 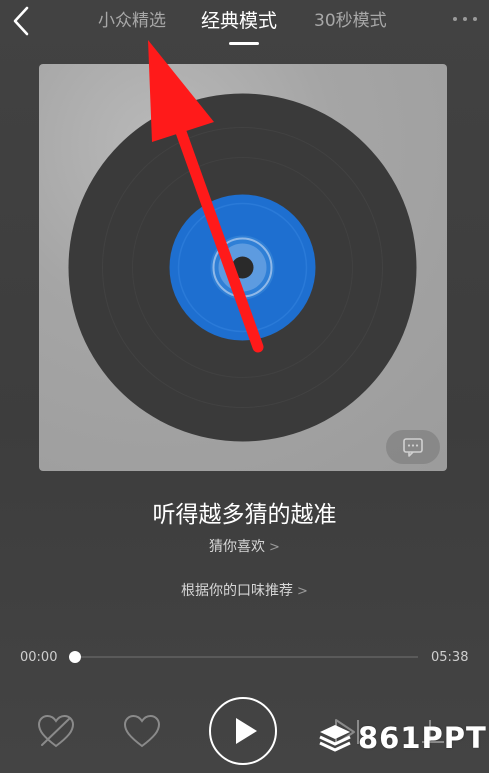 What do you see at coordinates (75, 657) in the screenshot?
I see `progress-thumb` at bounding box center [75, 657].